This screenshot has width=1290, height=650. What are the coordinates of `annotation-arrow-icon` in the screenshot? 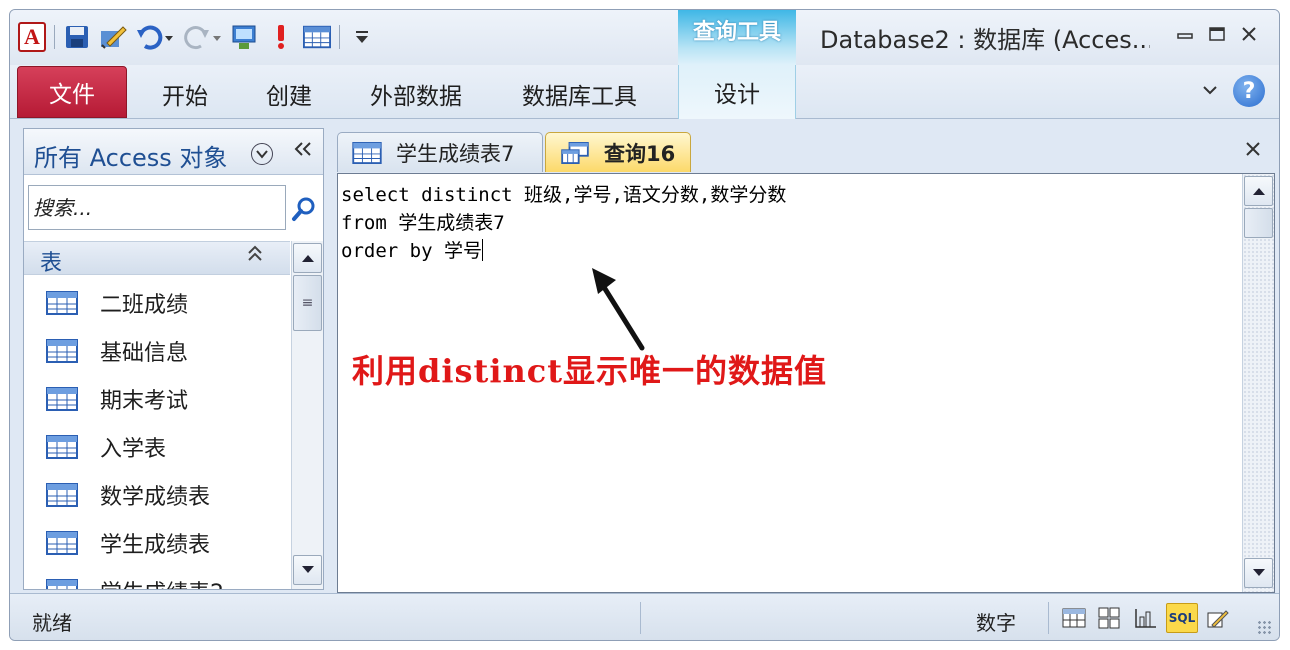 It's located at (618, 309).